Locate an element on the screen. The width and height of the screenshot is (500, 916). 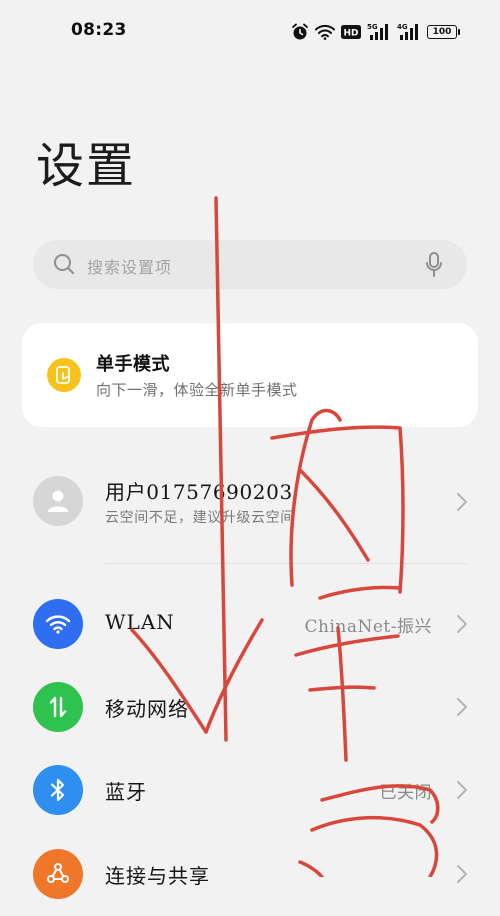
share-icon is located at coordinates (58, 874).